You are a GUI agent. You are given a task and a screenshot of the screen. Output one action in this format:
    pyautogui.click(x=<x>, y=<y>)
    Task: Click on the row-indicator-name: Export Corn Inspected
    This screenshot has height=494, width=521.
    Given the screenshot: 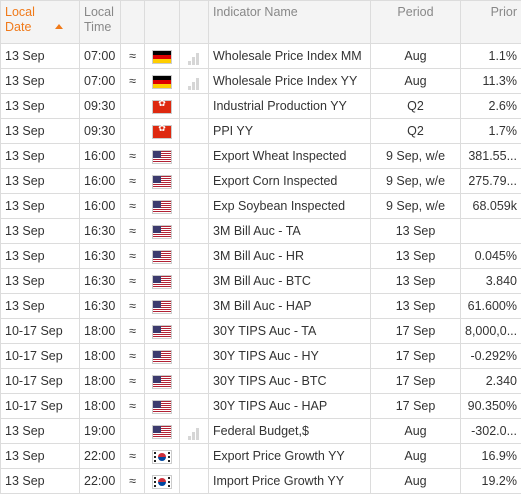 What is the action you would take?
    pyautogui.click(x=290, y=181)
    